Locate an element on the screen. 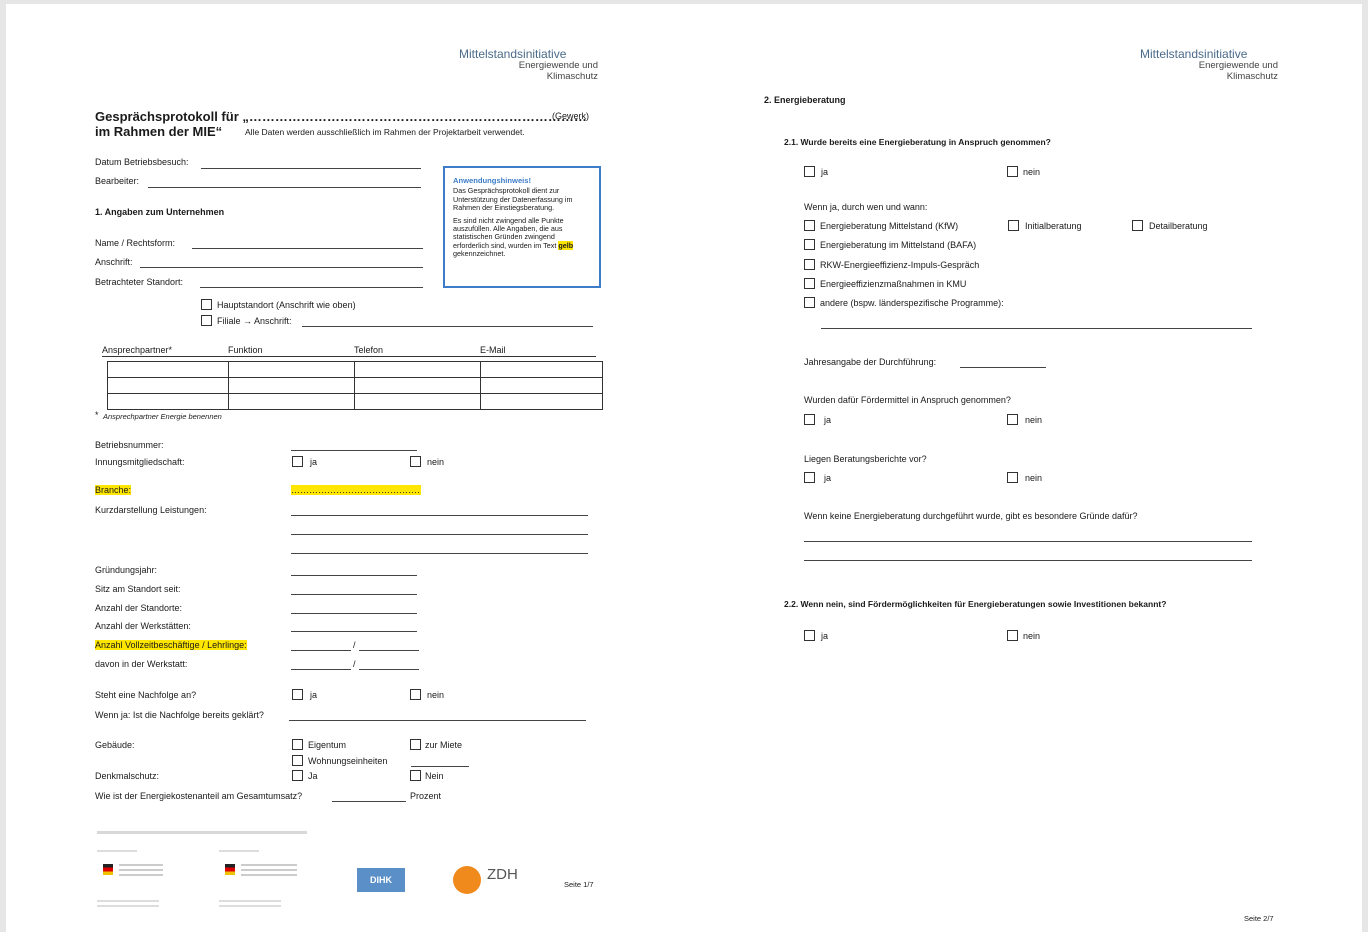 This screenshot has height=932, width=1368. prozent-label: Prozent is located at coordinates (426, 796).